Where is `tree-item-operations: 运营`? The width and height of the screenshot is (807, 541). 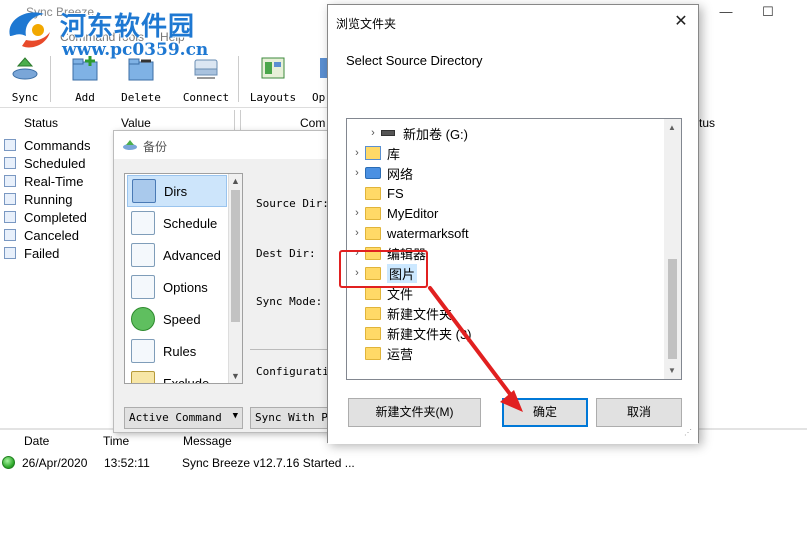
tree-item-operations: 运营 is located at coordinates (509, 353).